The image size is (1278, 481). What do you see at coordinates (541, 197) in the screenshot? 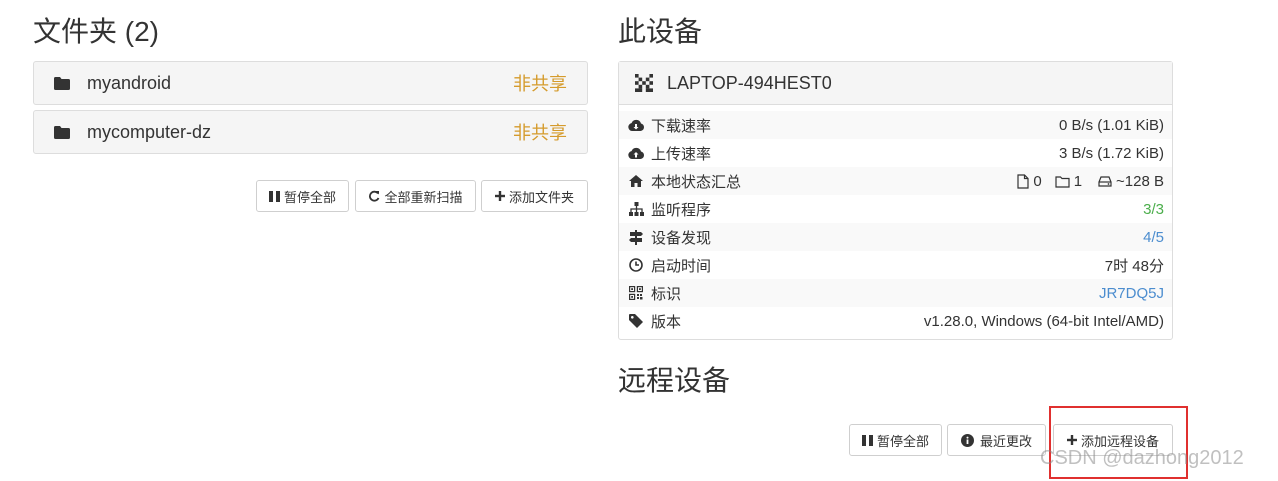
I see `add-folder-label: 添加文件夹` at bounding box center [541, 197].